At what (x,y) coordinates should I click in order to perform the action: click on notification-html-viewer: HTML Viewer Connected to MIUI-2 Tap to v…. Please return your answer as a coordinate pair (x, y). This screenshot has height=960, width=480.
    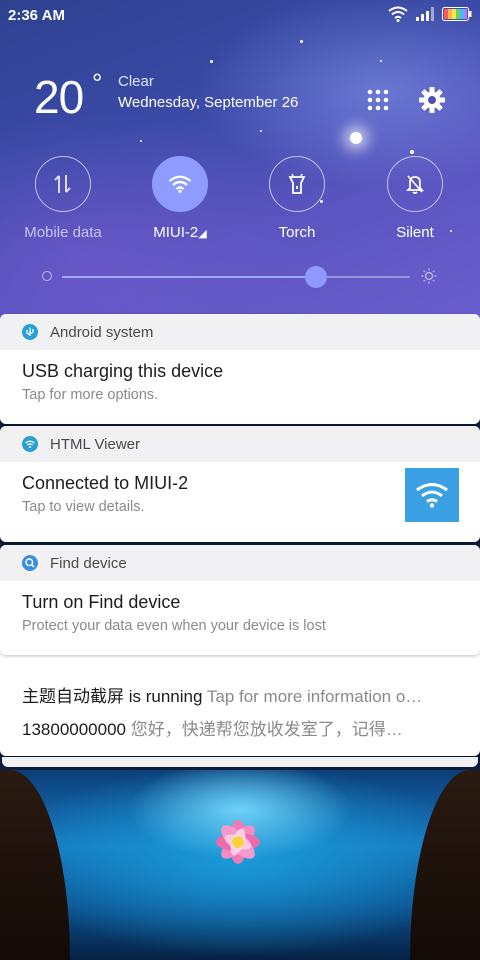
    Looking at the image, I should click on (240, 484).